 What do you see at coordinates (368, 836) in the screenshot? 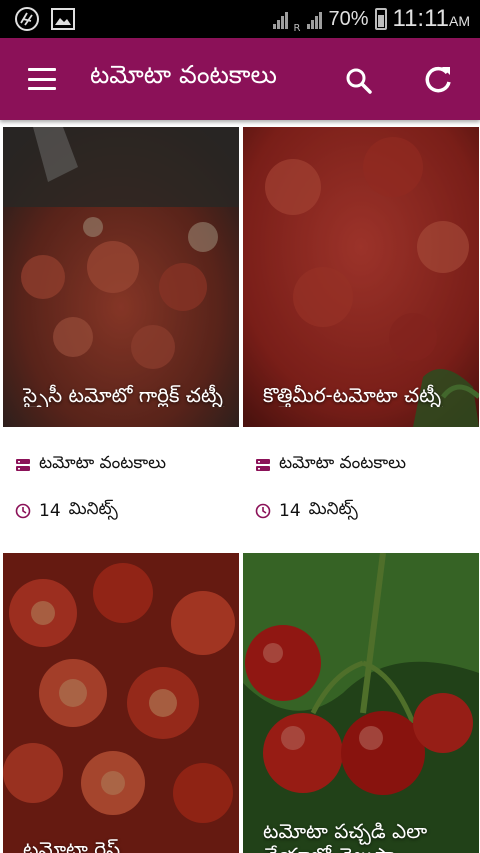
I see `recipe-title: టమోటా పచ్చడి ఎలా చేయాలో తెలుసా` at bounding box center [368, 836].